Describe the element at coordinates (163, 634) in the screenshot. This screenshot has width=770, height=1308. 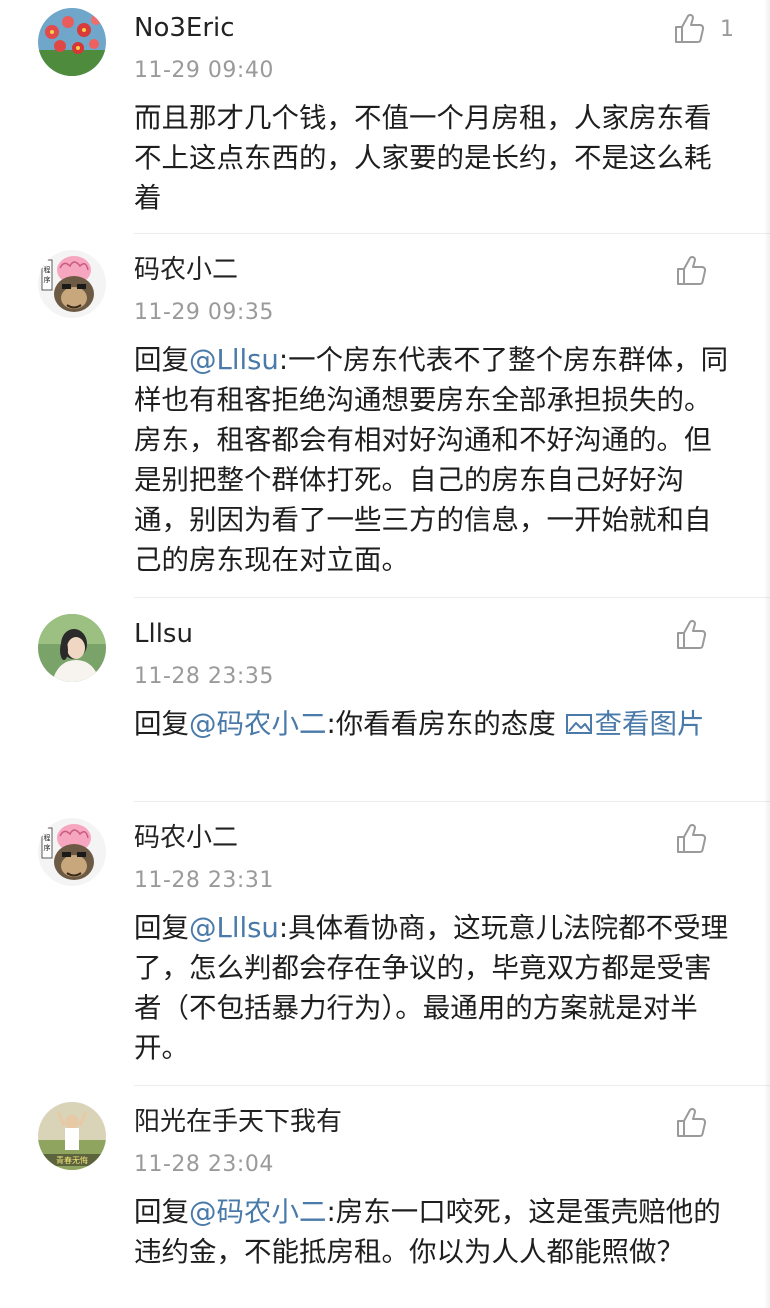
I see `username: Lllsu` at that location.